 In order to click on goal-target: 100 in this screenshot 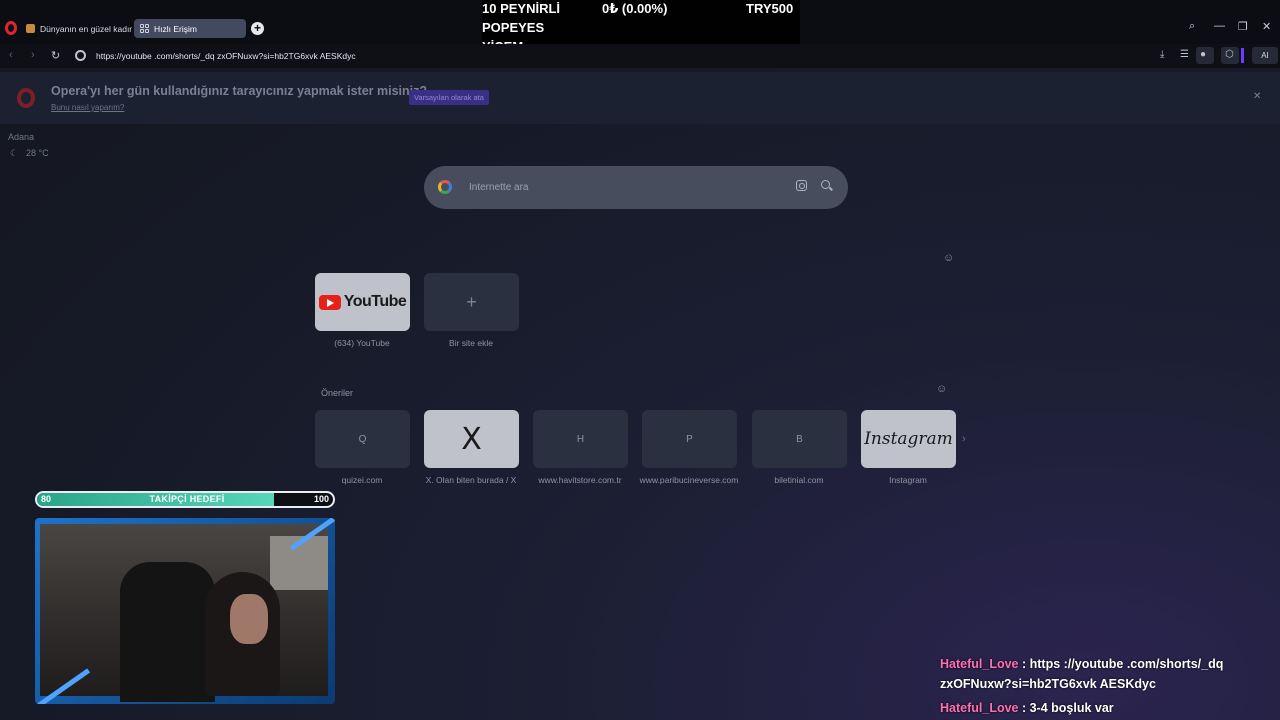, I will do `click(321, 499)`.